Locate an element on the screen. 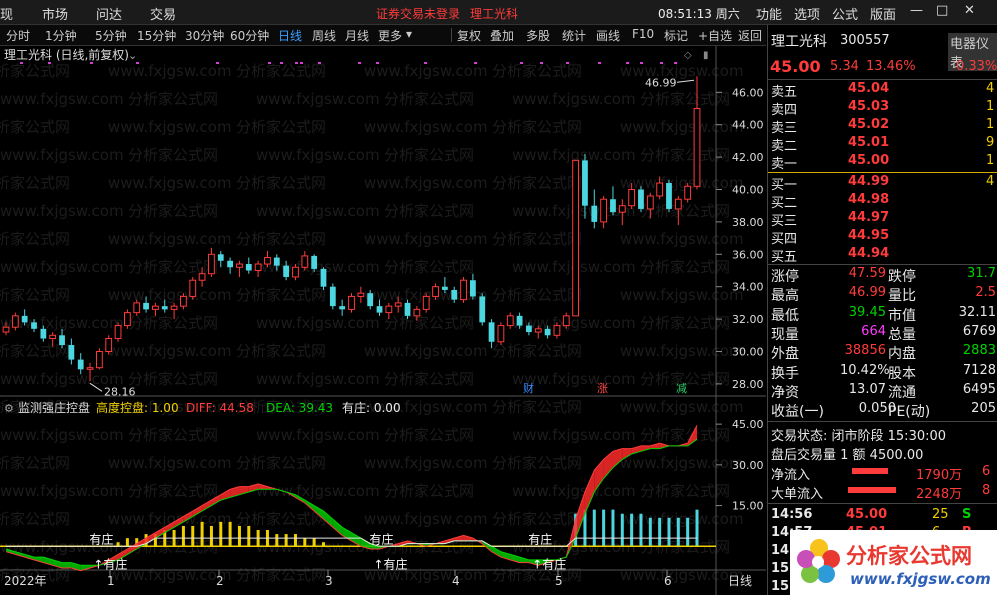 The image size is (997, 595). industry-change-pct: 0.33% is located at coordinates (976, 66).